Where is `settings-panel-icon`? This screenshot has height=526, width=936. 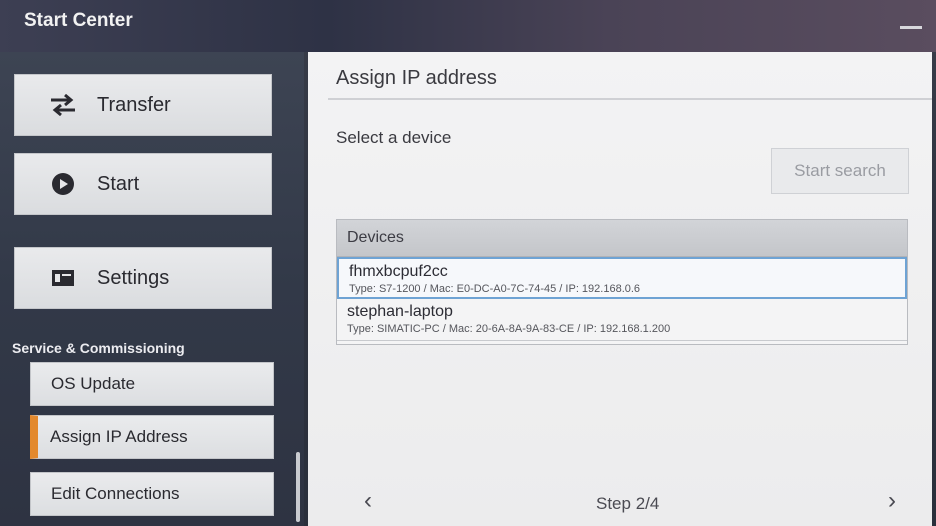
settings-panel-icon is located at coordinates (63, 278).